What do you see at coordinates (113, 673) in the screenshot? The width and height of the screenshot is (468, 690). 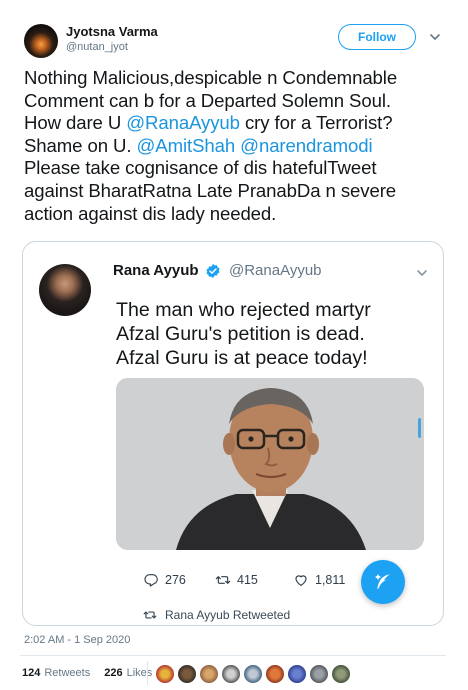 I see `likes-count: 226` at bounding box center [113, 673].